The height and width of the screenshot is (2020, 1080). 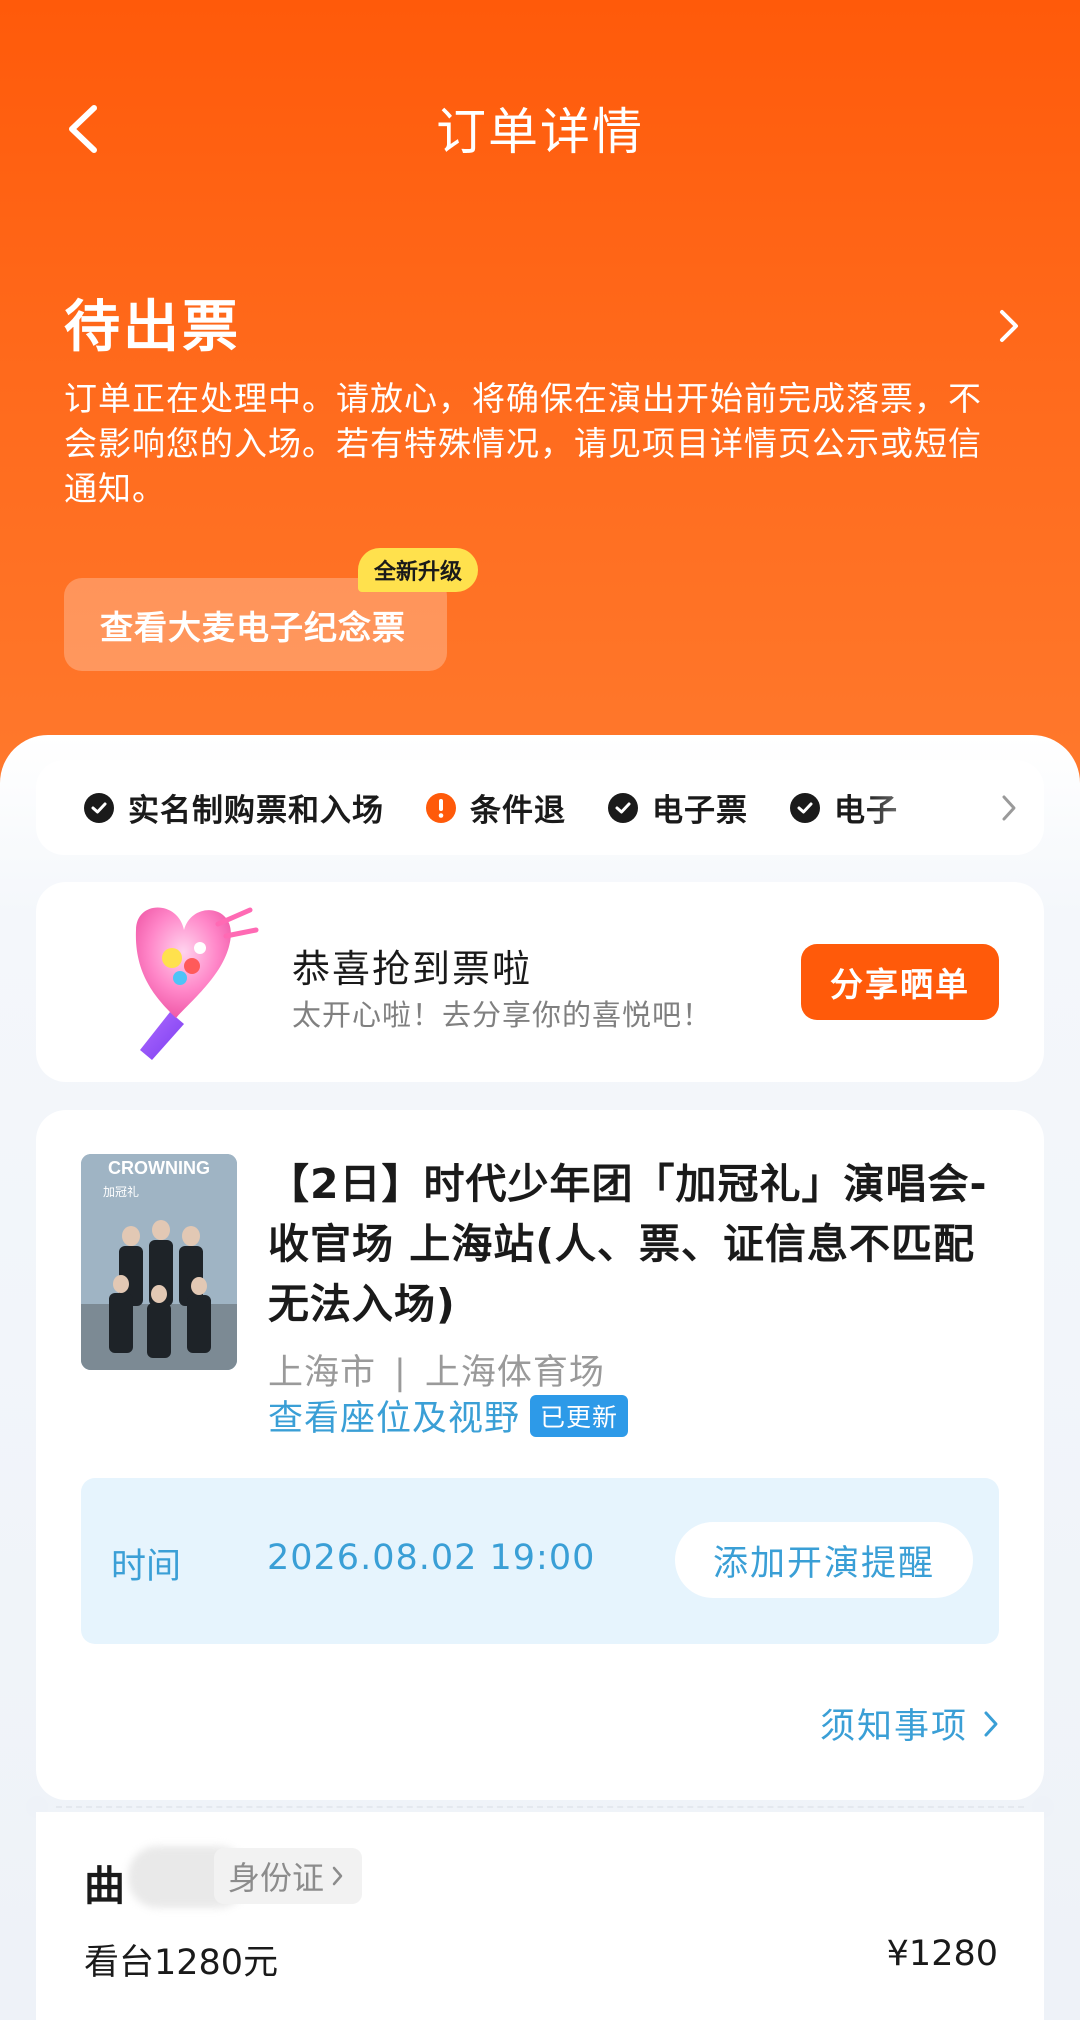 I want to click on holder-name: 曲, so click(x=104, y=1886).